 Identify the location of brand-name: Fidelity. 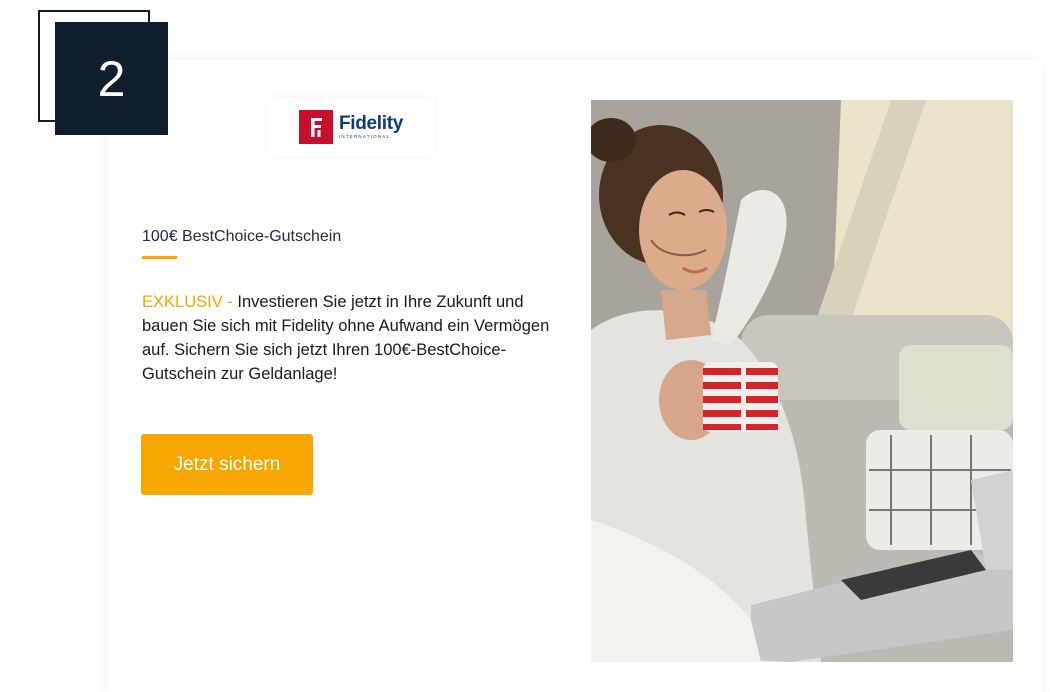
(371, 124).